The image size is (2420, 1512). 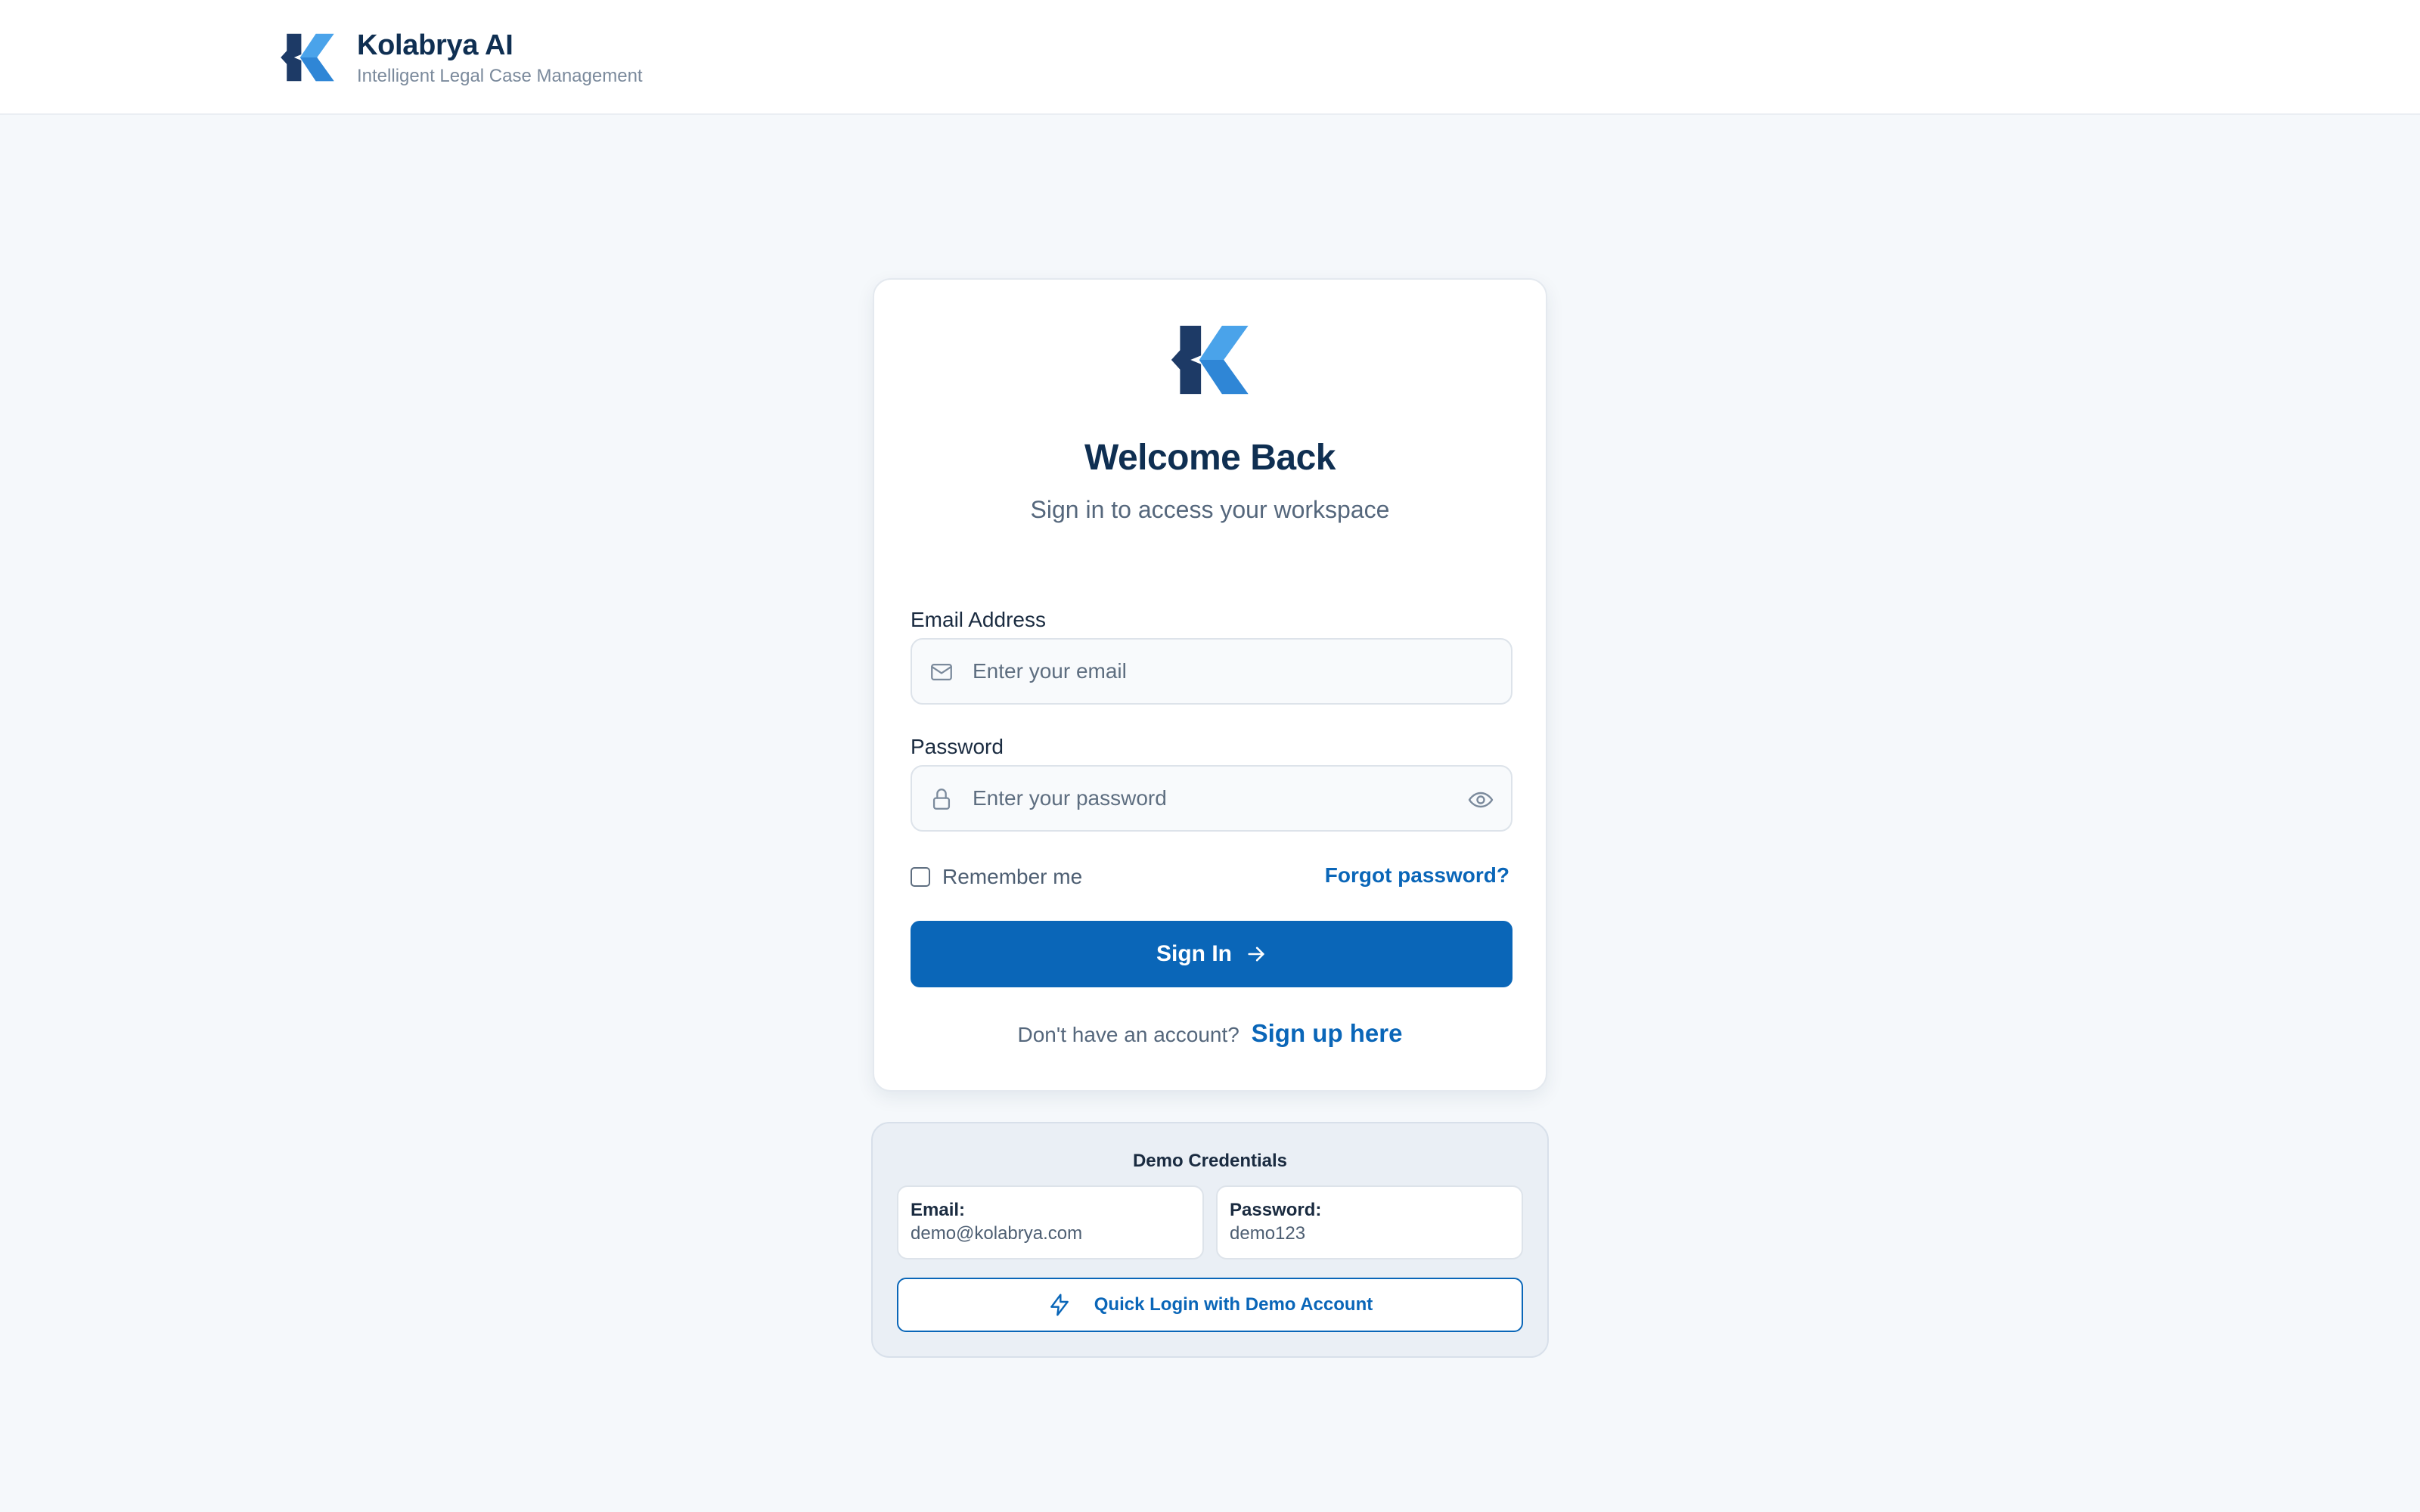 I want to click on lightning-bolt-icon, so click(x=1059, y=1305).